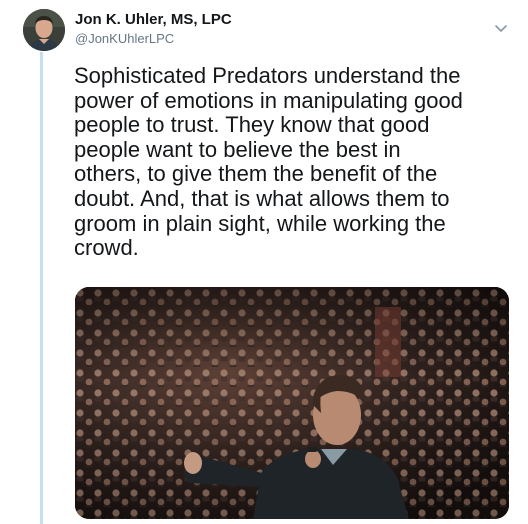 This screenshot has height=524, width=528. Describe the element at coordinates (44, 30) in the screenshot. I see `author-avatar` at that location.